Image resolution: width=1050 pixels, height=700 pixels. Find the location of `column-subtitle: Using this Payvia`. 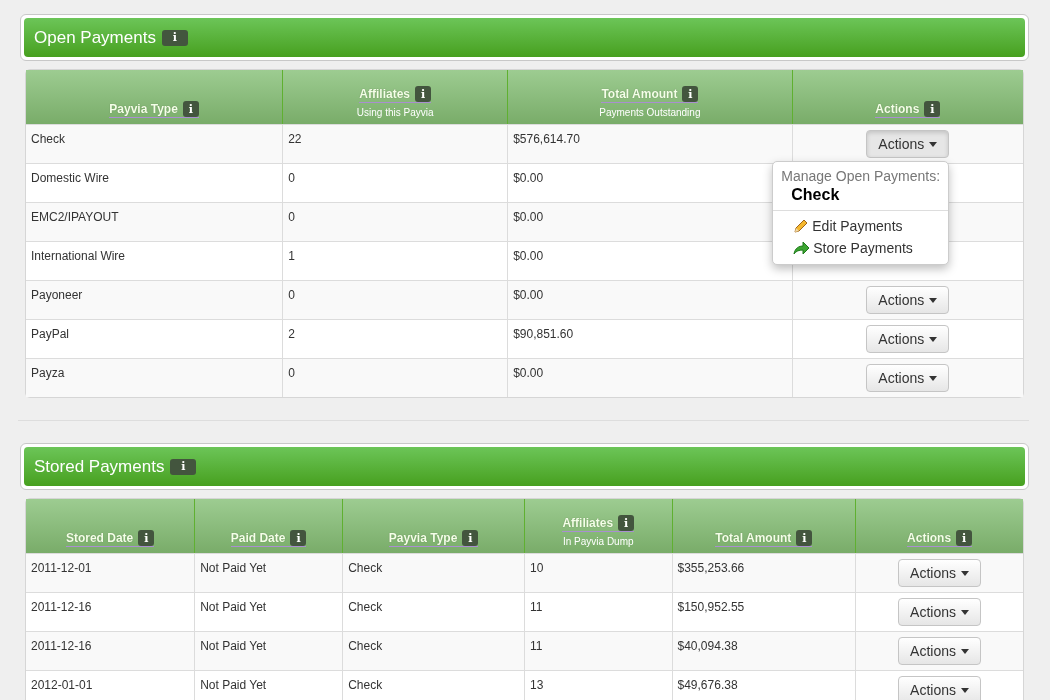

column-subtitle: Using this Payvia is located at coordinates (395, 112).